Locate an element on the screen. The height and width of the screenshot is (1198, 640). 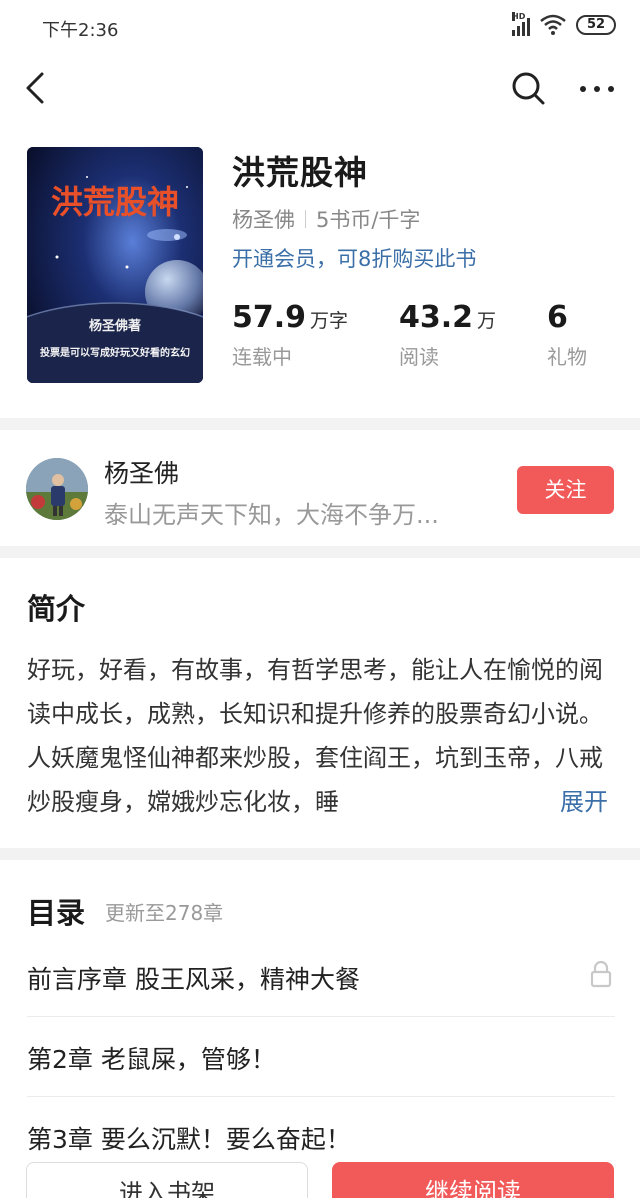
synopsis-title: 简介 is located at coordinates (56, 609).